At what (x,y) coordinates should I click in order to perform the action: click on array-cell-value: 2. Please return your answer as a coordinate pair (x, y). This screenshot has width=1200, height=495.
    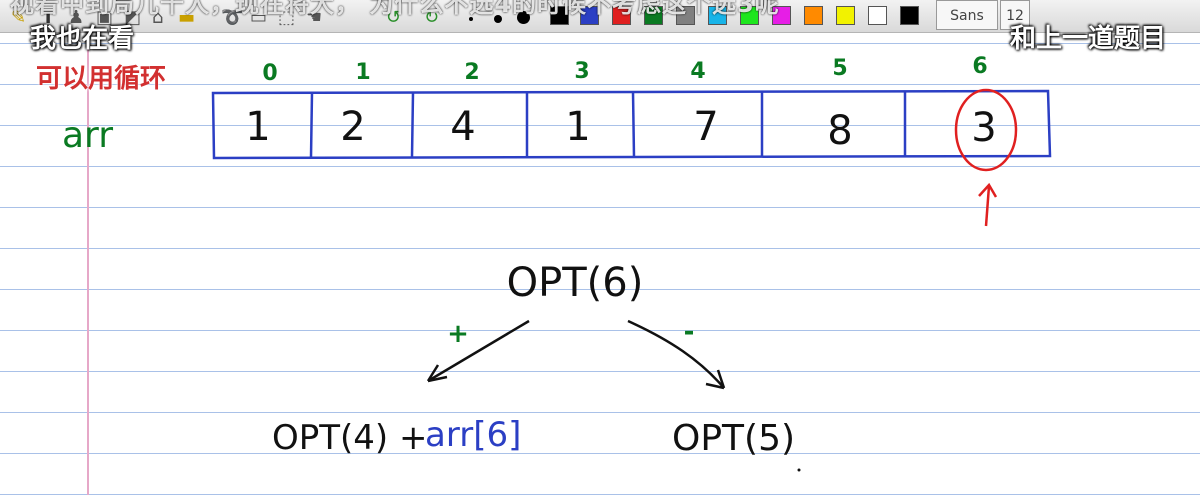
    Looking at the image, I should click on (352, 127).